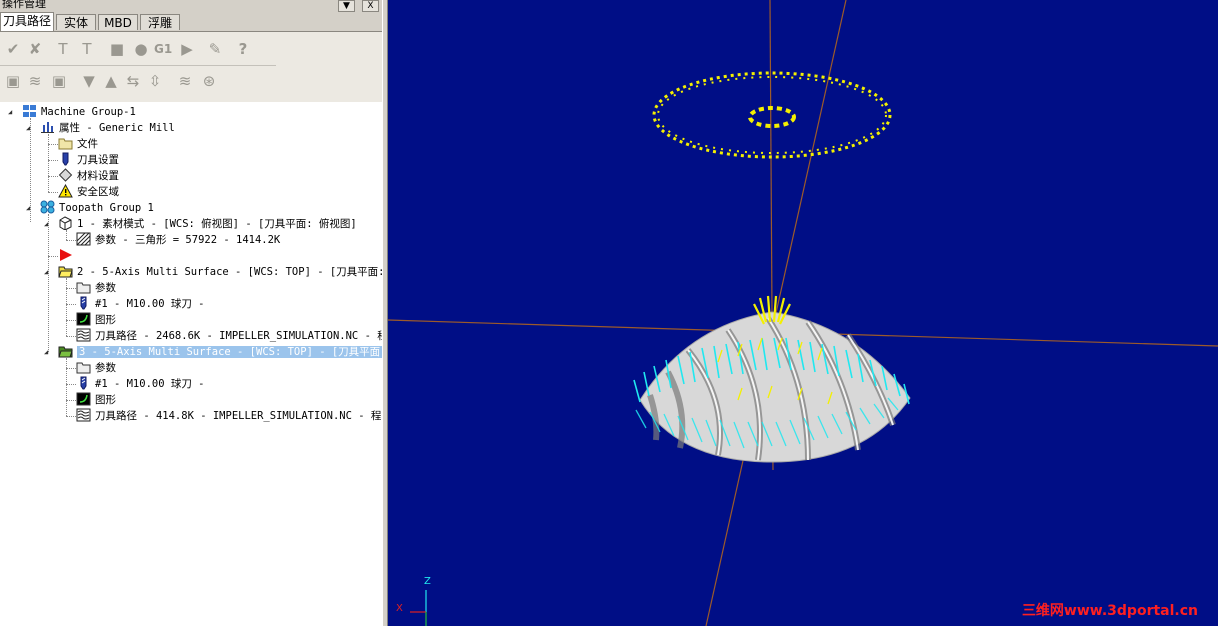 The height and width of the screenshot is (626, 1218). What do you see at coordinates (188, 240) in the screenshot?
I see `tree-item-label: 参数 - 三角形 = 57922 - 1414.2K` at bounding box center [188, 240].